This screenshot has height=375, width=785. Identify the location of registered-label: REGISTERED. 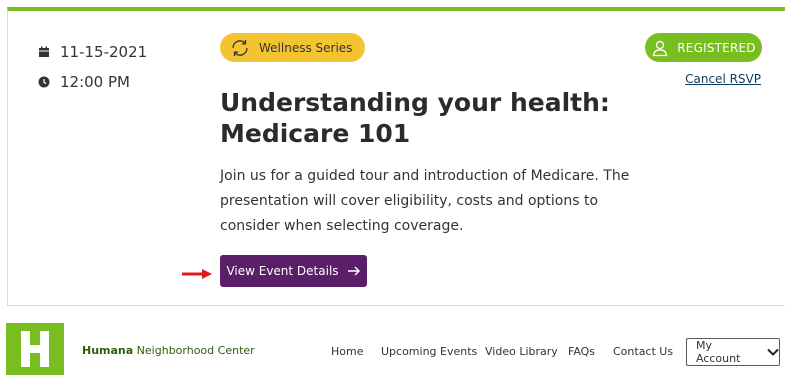
(716, 47).